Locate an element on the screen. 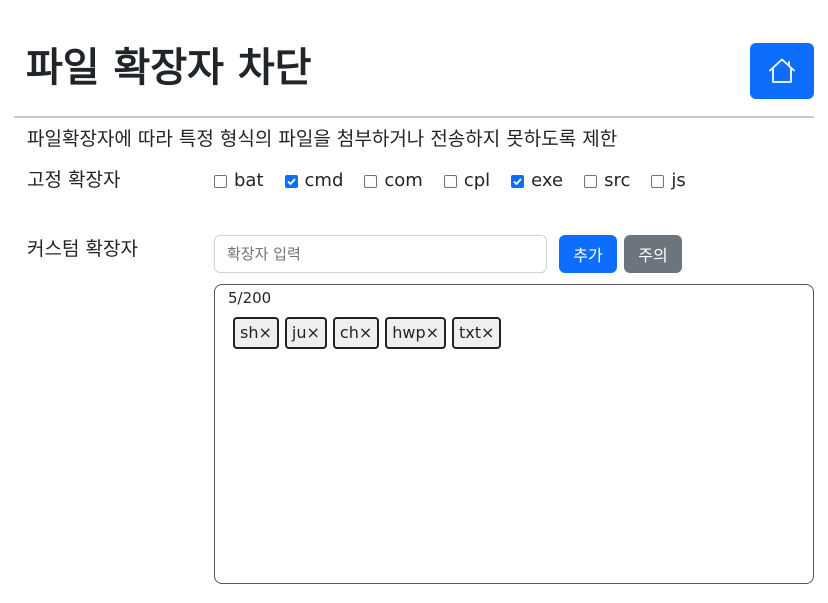 Image resolution: width=828 pixels, height=603 pixels. ext-option-bat: bat is located at coordinates (239, 181).